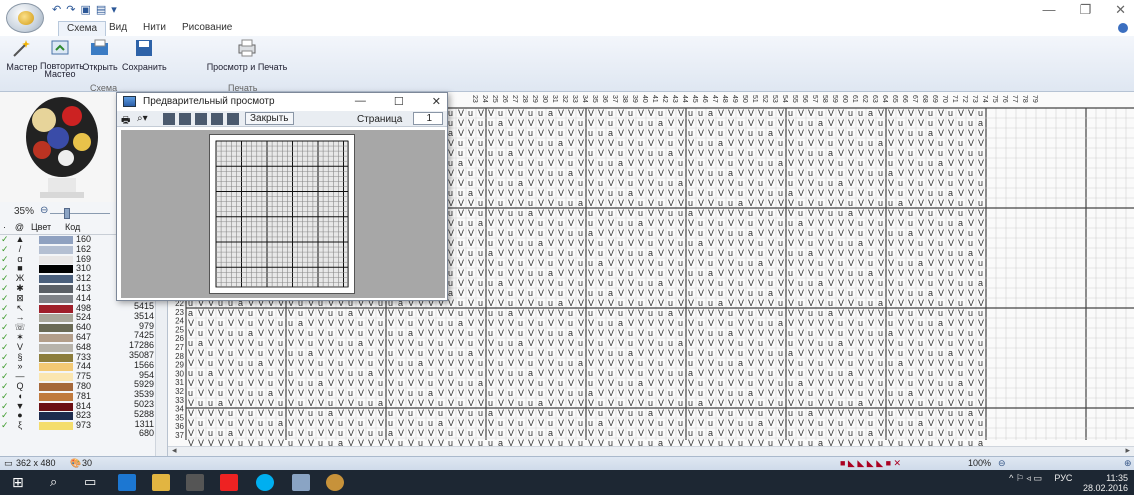 The height and width of the screenshot is (495, 1134). I want to click on preview-close-button: Закрыть, so click(269, 118).